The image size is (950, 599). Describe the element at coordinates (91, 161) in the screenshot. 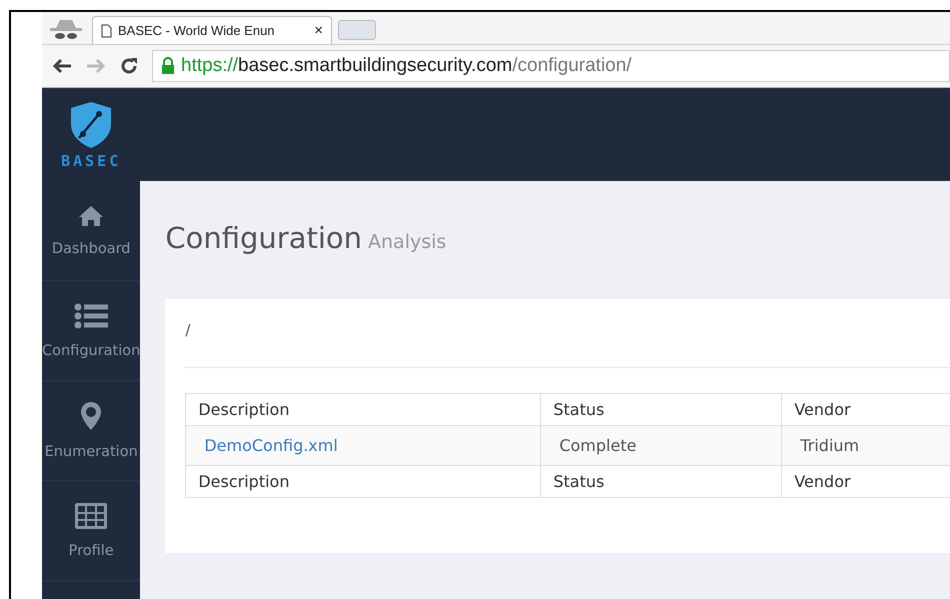

I see `logo-text: BASEC` at that location.